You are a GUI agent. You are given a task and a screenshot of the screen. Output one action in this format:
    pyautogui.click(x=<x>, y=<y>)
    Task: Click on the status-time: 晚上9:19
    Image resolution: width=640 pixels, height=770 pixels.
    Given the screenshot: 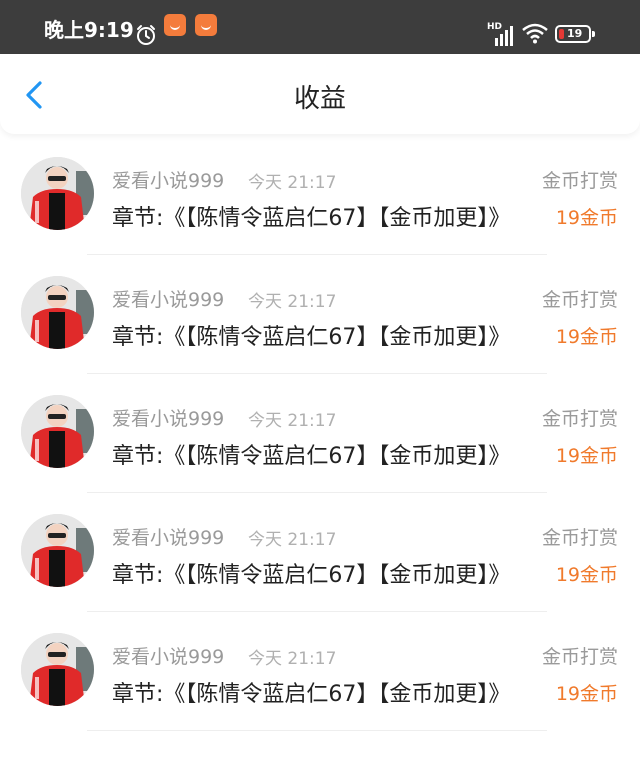 What is the action you would take?
    pyautogui.click(x=89, y=30)
    